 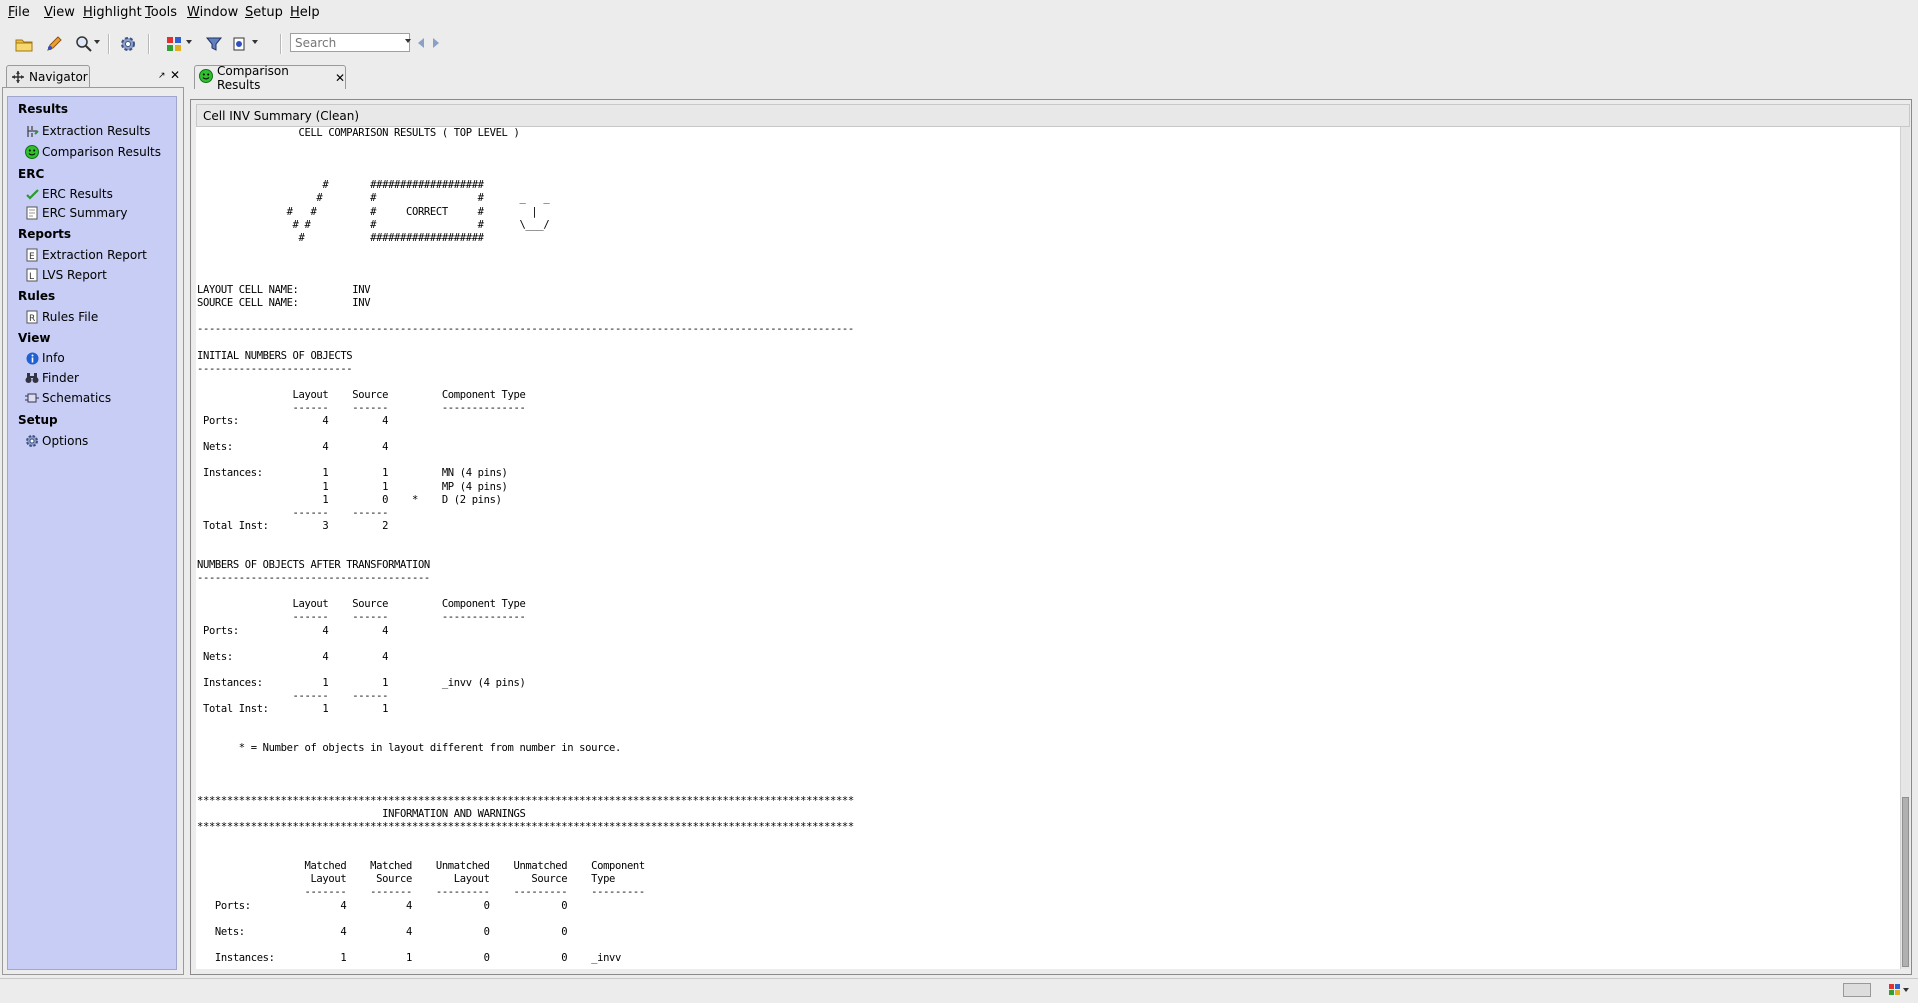 What do you see at coordinates (66, 275) in the screenshot?
I see `nav-item-lvs-report: L LVS Report` at bounding box center [66, 275].